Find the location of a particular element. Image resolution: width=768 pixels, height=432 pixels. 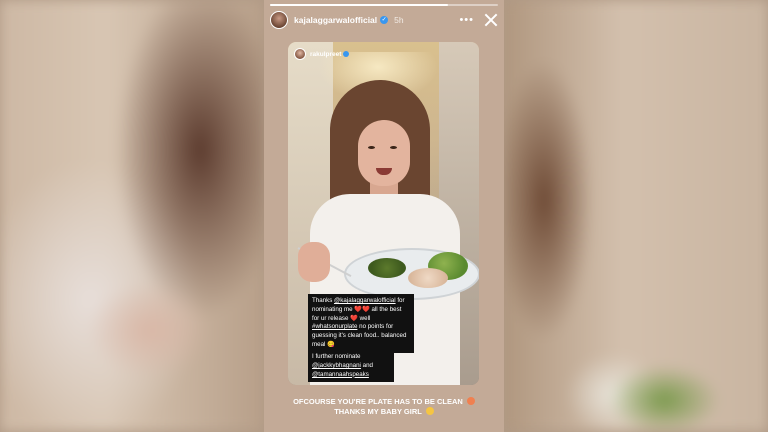

close-icon is located at coordinates (491, 20).